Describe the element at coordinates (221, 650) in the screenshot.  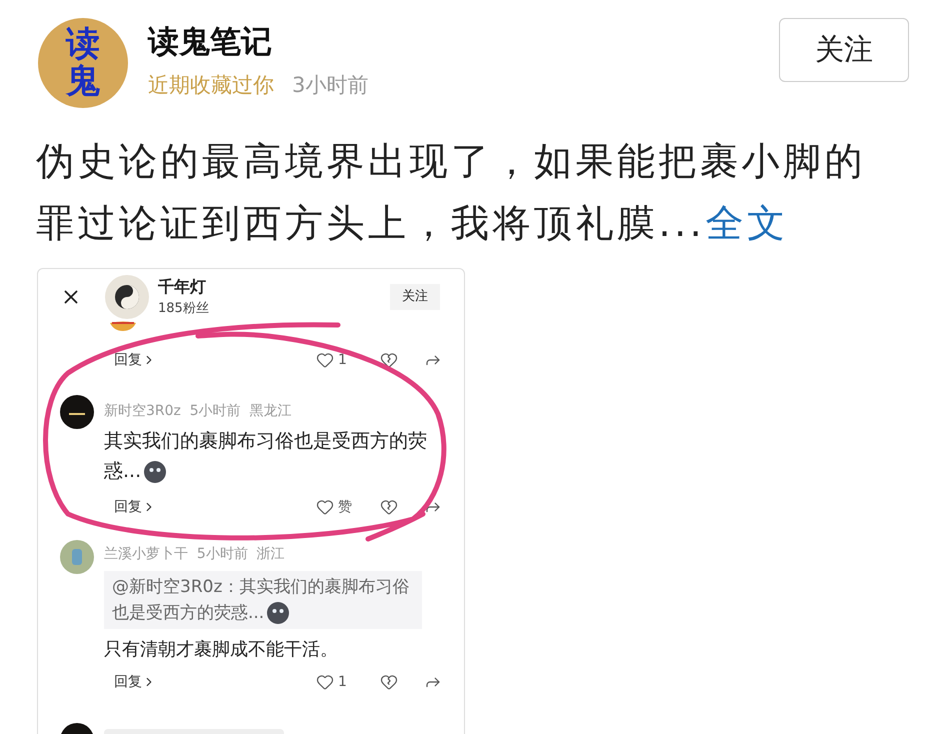
I see `comment-text: 只有清朝才裹脚成不能干活。` at that location.